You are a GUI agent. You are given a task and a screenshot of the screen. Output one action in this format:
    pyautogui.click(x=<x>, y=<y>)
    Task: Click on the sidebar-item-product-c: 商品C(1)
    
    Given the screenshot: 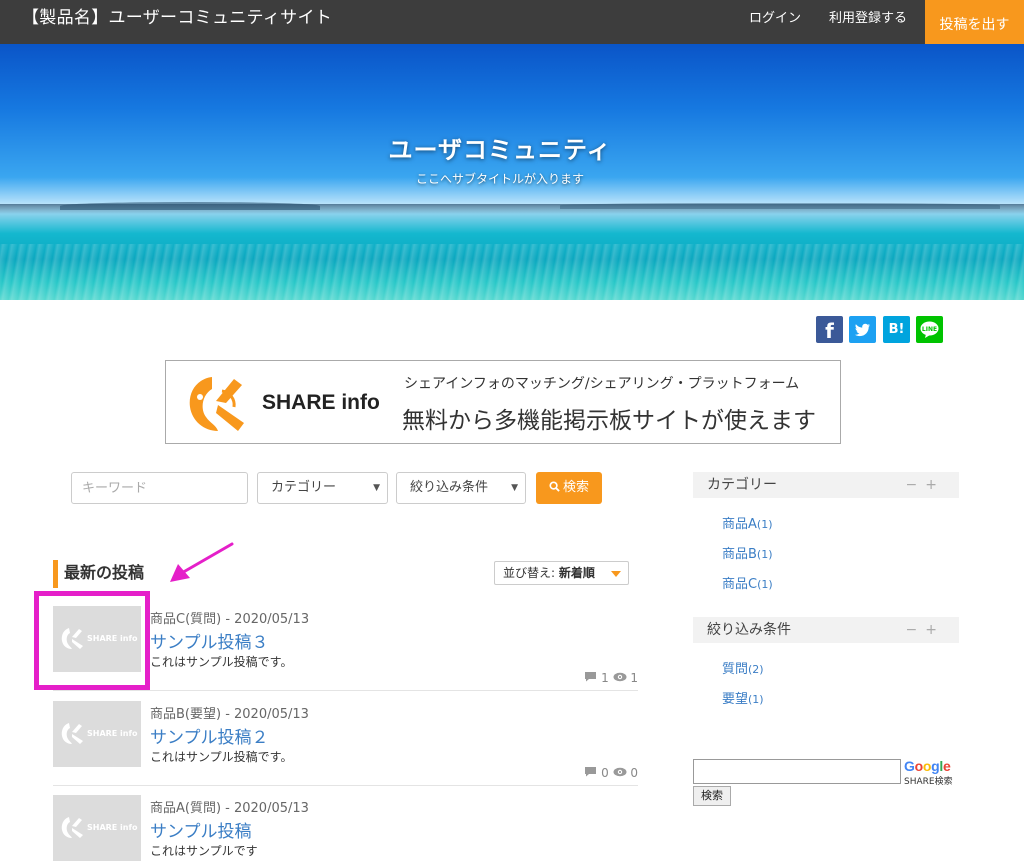 What is the action you would take?
    pyautogui.click(x=747, y=582)
    